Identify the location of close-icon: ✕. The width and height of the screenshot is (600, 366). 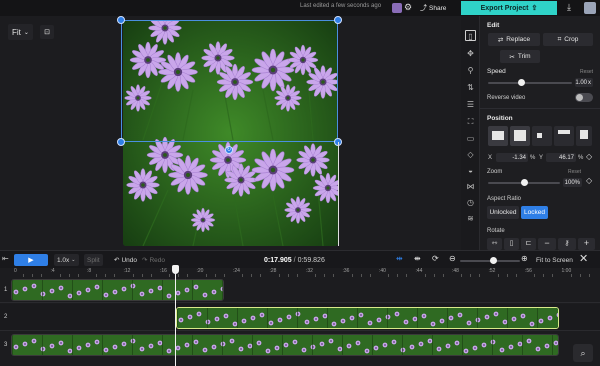
(583, 258).